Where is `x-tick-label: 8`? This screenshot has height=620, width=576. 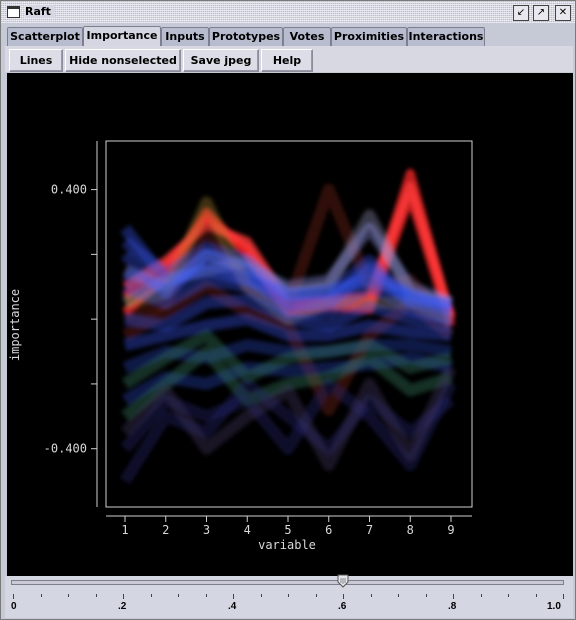
x-tick-label: 8 is located at coordinates (410, 530).